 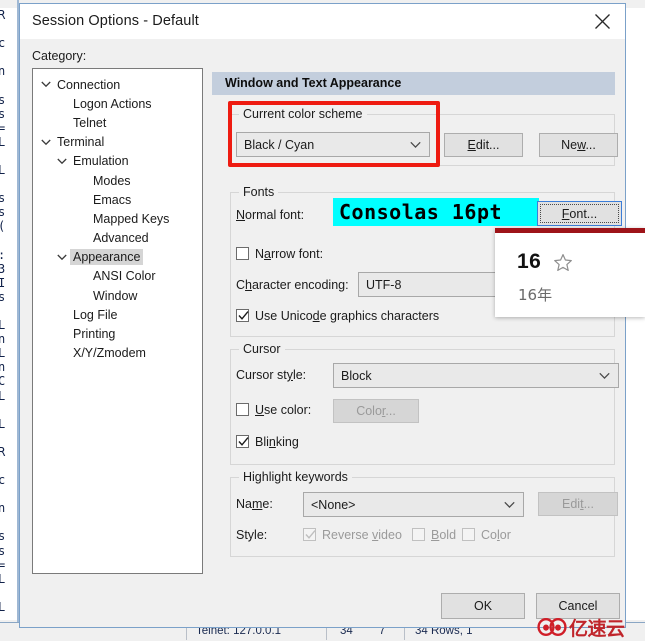 What do you see at coordinates (468, 534) in the screenshot?
I see `color-checkbox` at bounding box center [468, 534].